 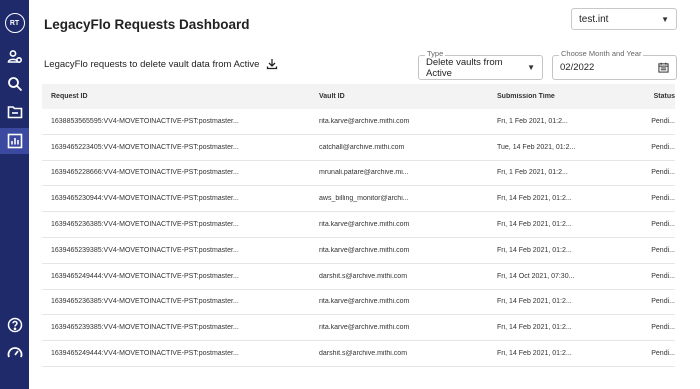 I want to click on avatar: RT, so click(x=14, y=23).